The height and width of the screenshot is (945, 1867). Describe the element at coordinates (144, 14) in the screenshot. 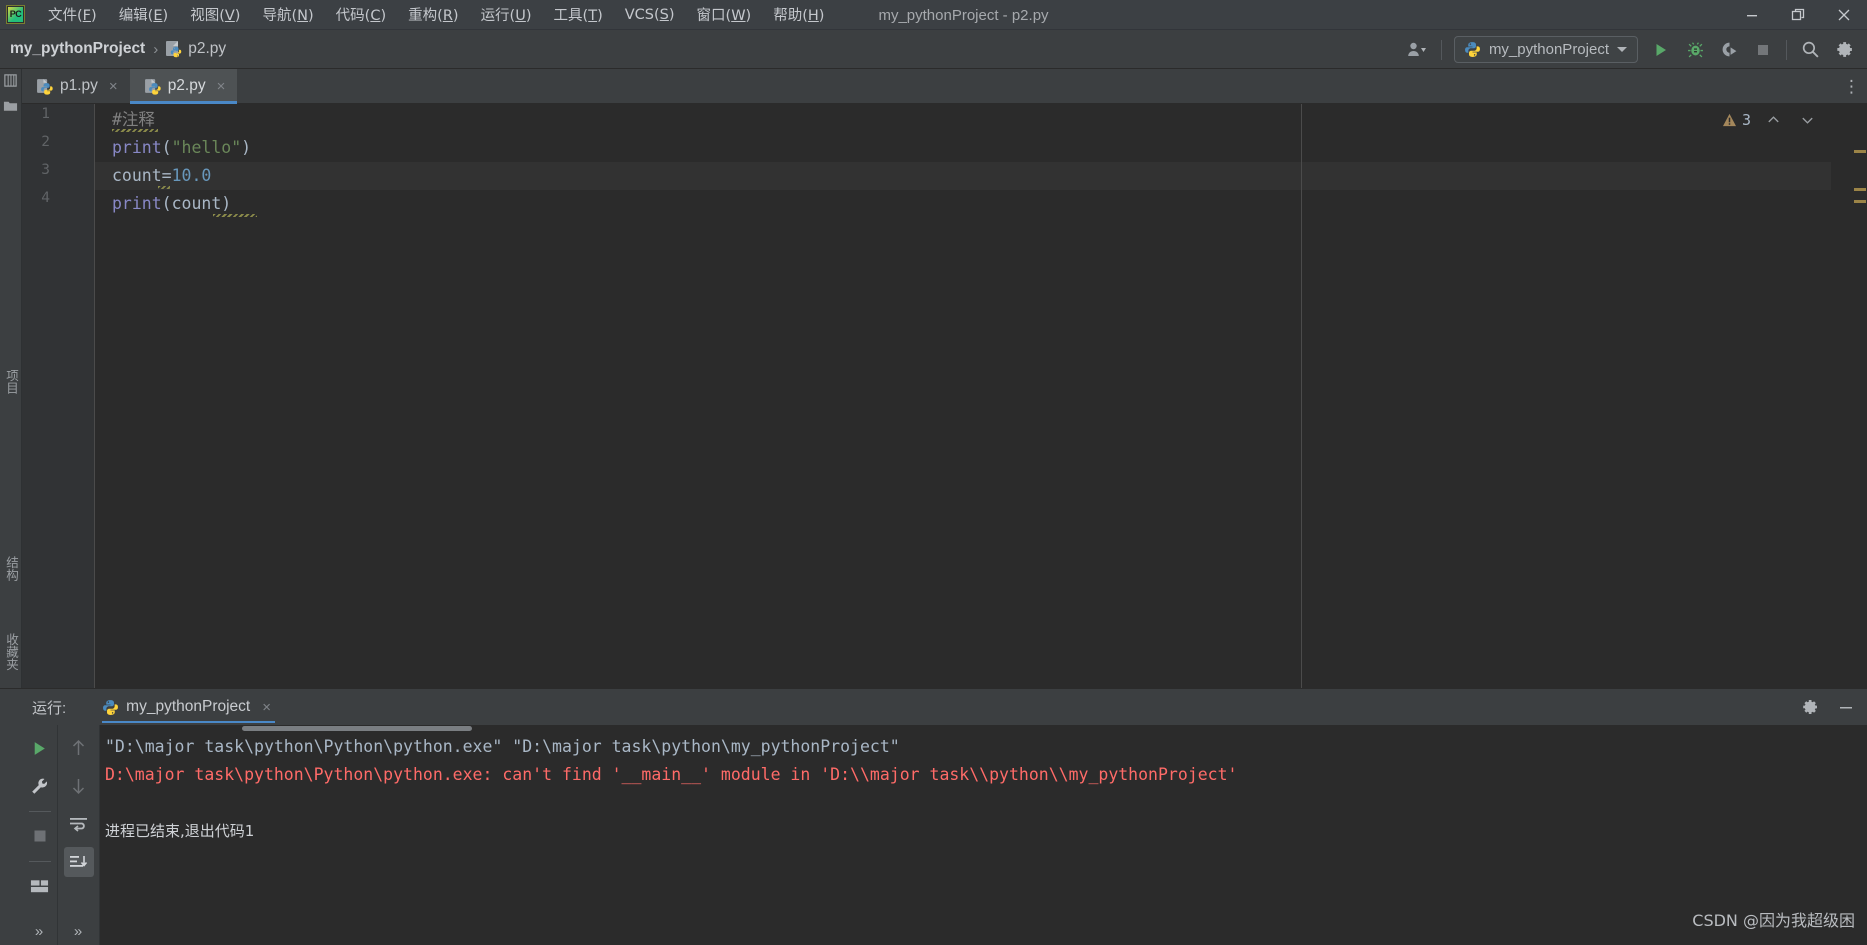

I see `menu-item-2: 编辑(E)` at that location.